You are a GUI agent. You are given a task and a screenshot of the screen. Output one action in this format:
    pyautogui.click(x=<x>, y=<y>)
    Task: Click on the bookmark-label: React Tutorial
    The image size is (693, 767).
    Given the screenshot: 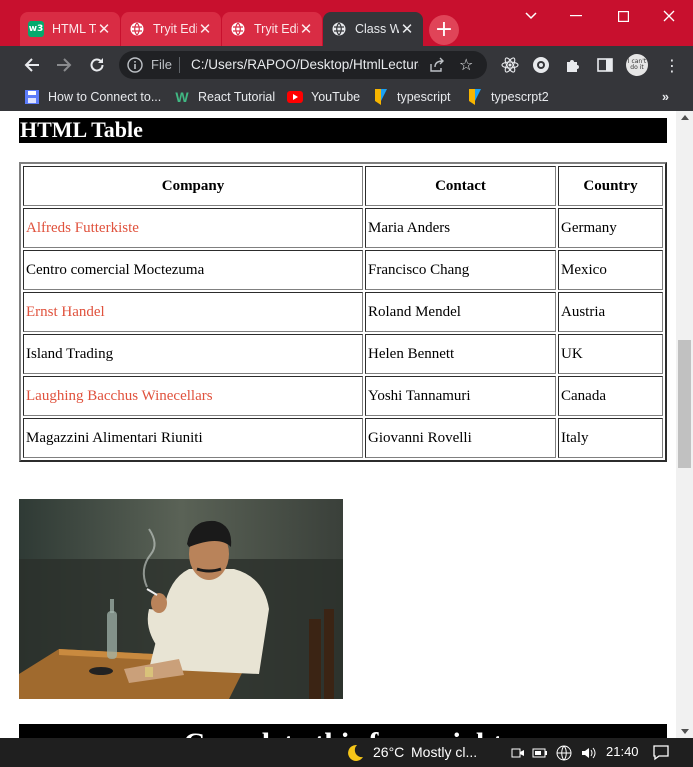 What is the action you would take?
    pyautogui.click(x=237, y=97)
    